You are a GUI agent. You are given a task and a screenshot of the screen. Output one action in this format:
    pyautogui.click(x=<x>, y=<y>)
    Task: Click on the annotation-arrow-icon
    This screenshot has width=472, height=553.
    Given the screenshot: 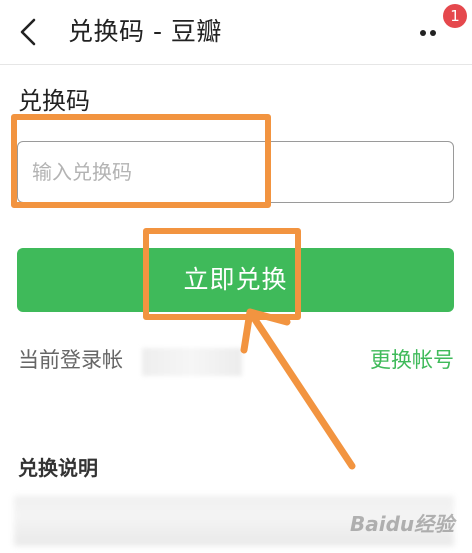 What is the action you would take?
    pyautogui.click(x=298, y=389)
    